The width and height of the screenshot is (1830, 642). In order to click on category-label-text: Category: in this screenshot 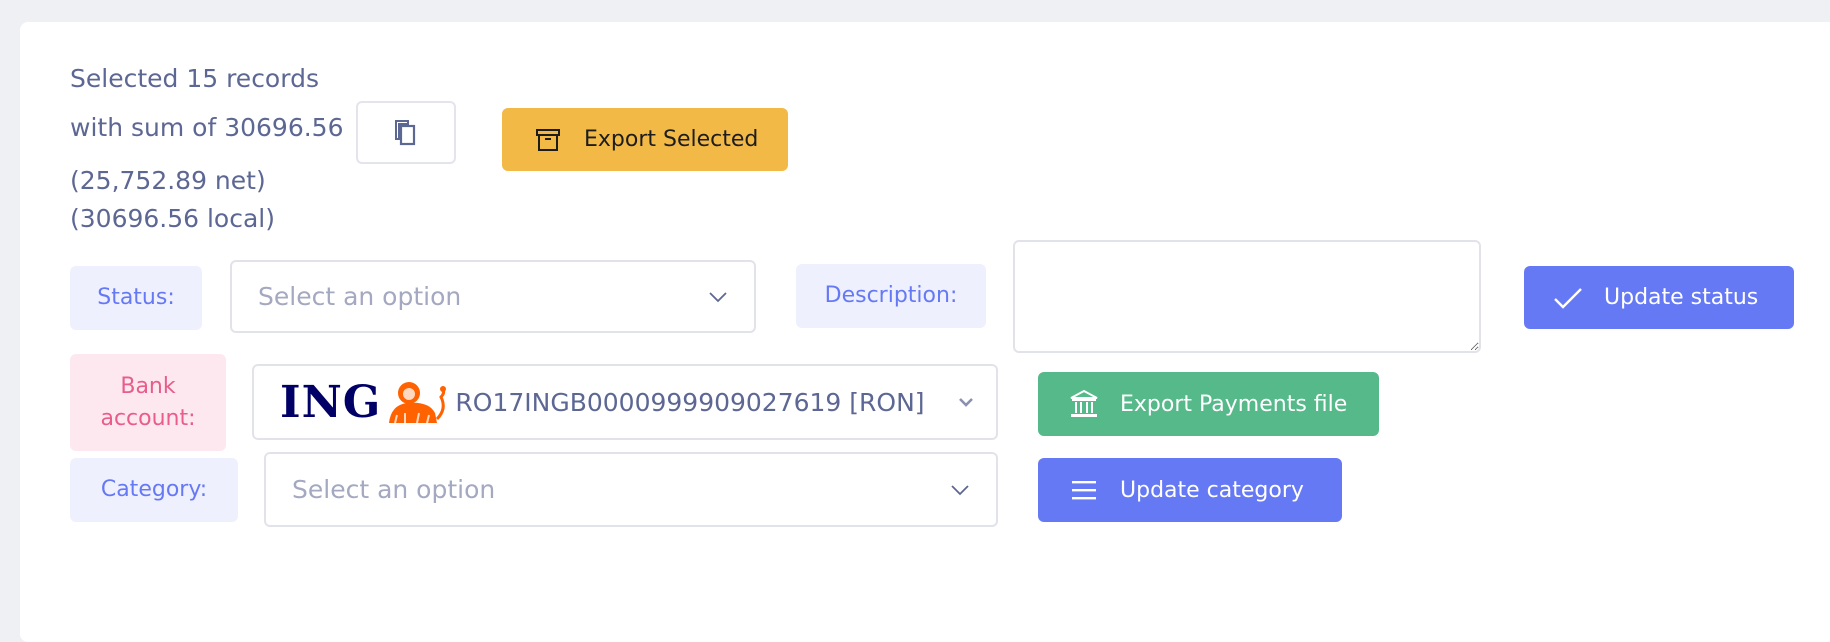, I will do `click(154, 490)`.